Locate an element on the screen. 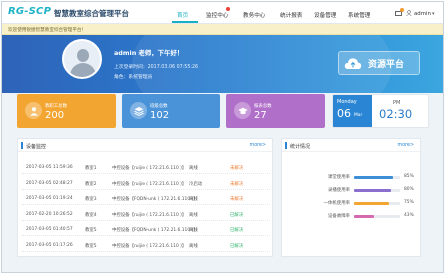  avatar is located at coordinates (82, 59).